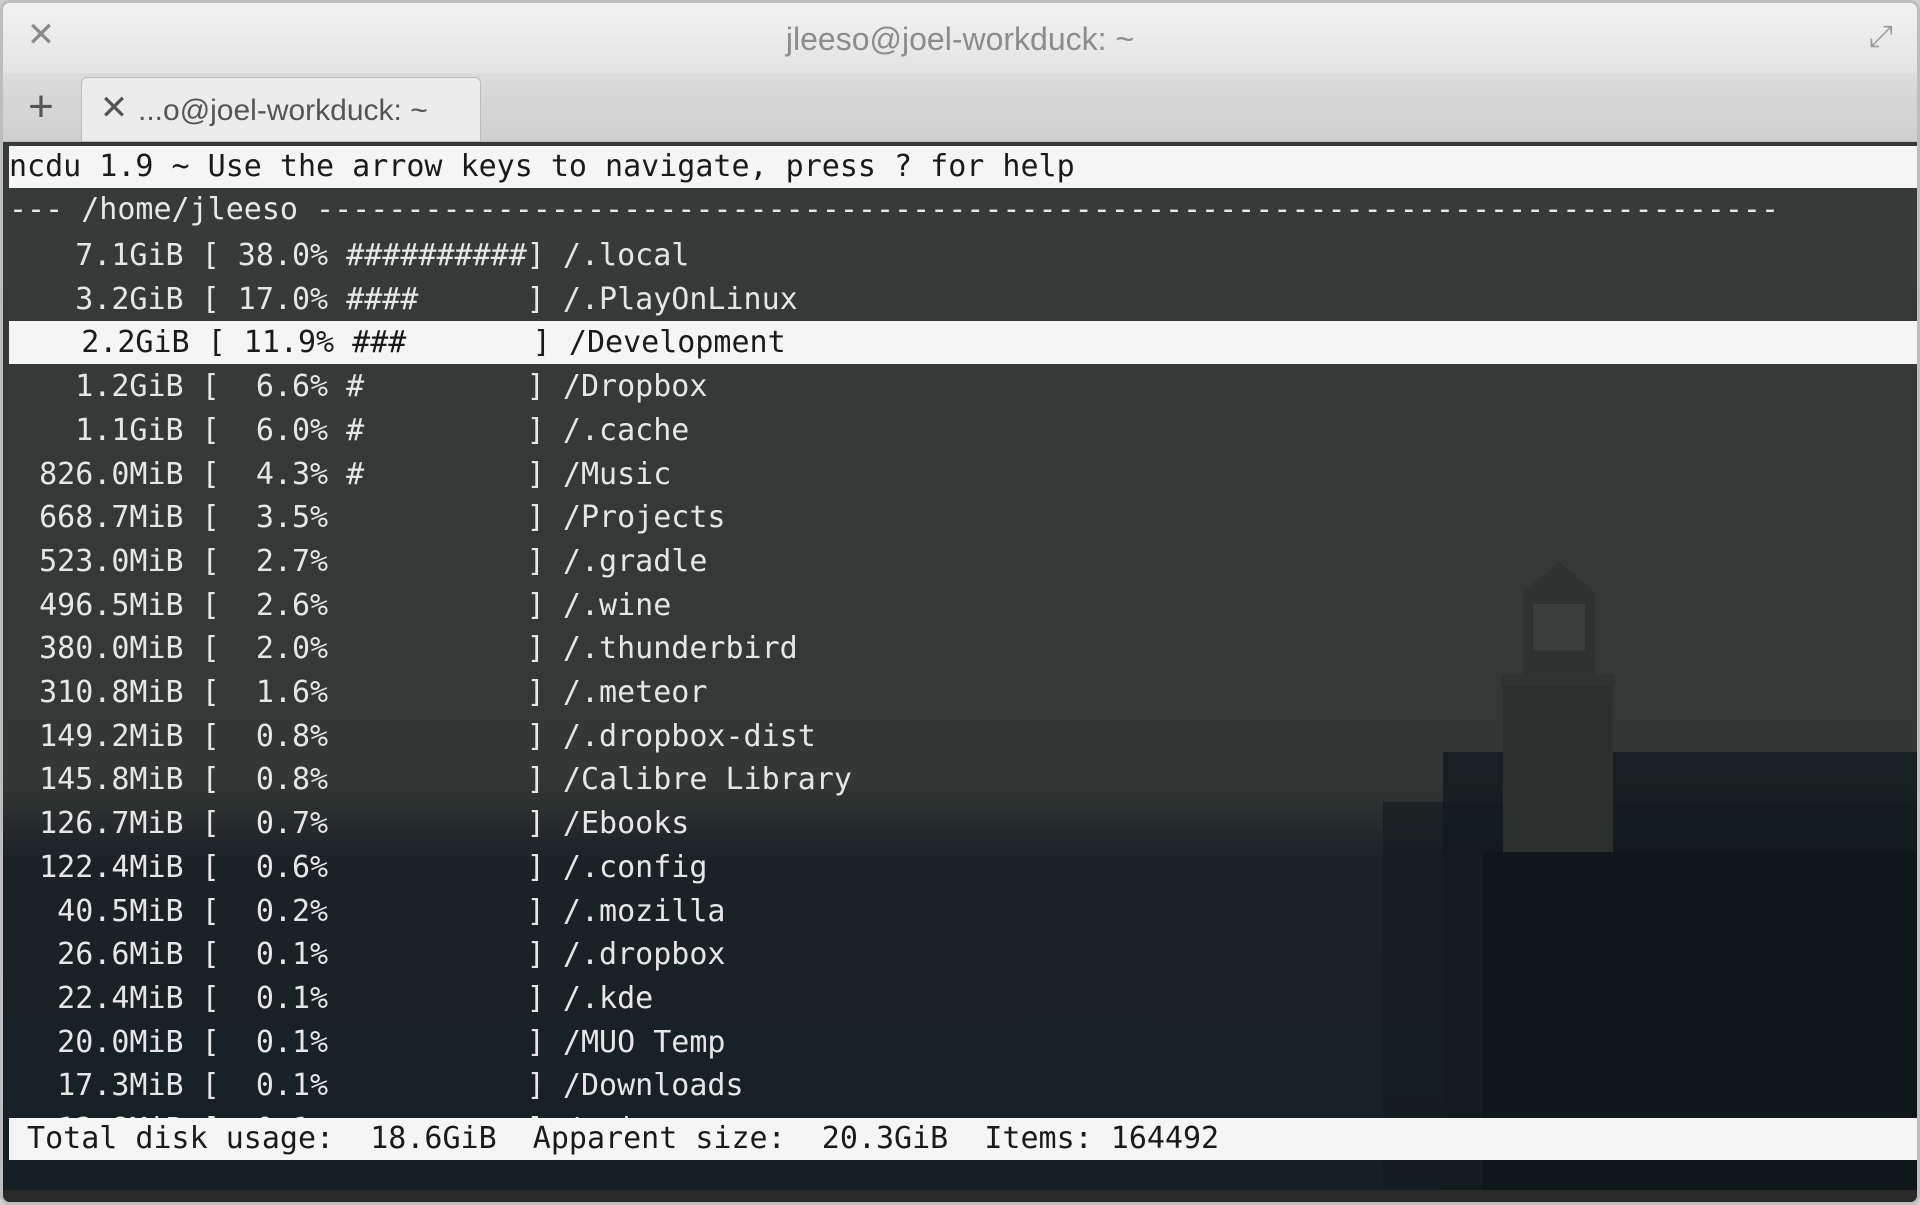 The width and height of the screenshot is (1920, 1205). What do you see at coordinates (397, 343) in the screenshot?
I see `ncdu-entry-text: 2.2GiB [ 11.9% ### ] /Development` at bounding box center [397, 343].